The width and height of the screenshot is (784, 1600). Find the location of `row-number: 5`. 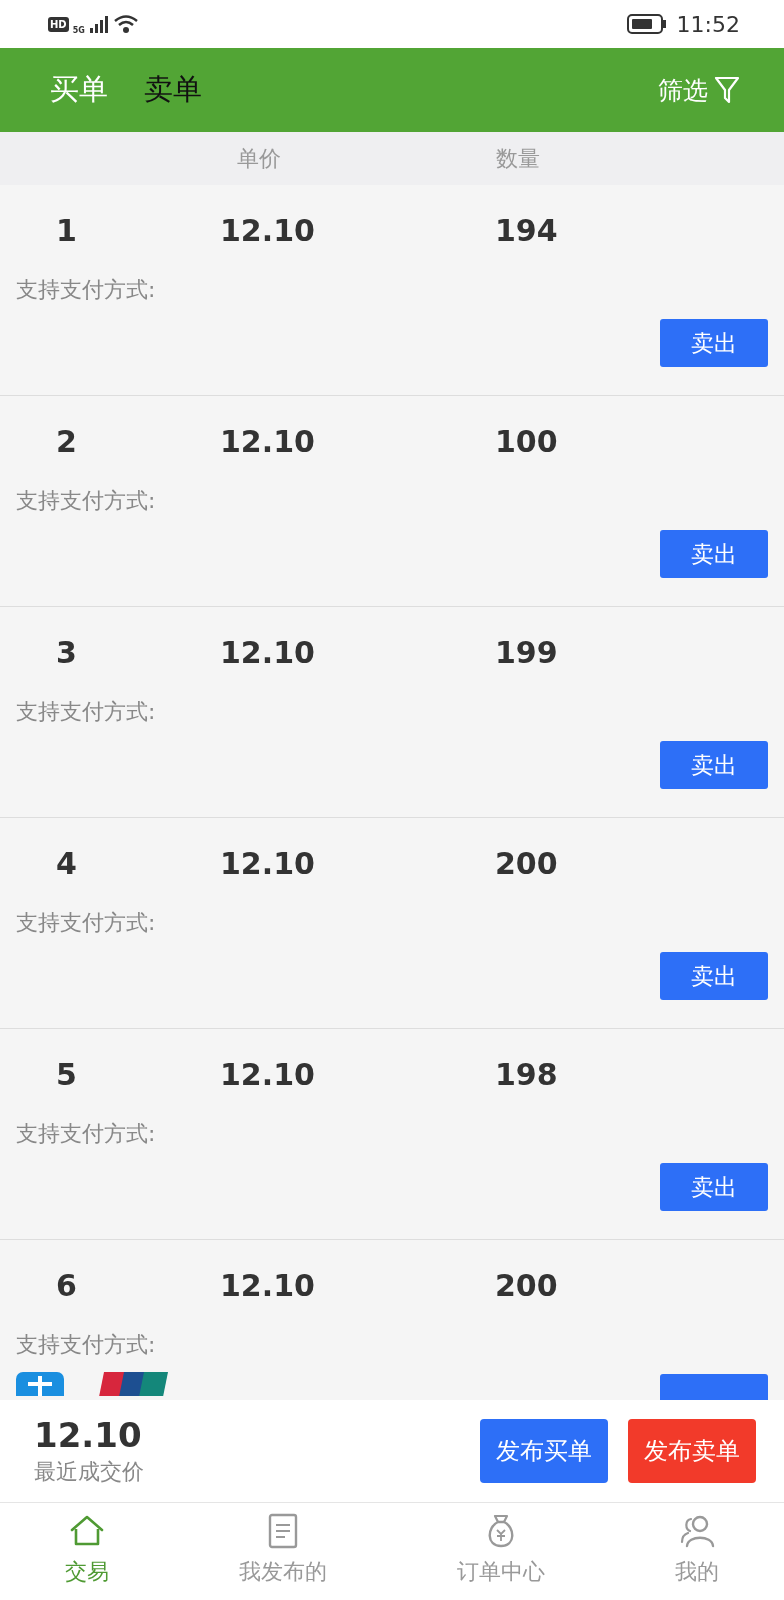

row-number: 5 is located at coordinates (66, 1074).